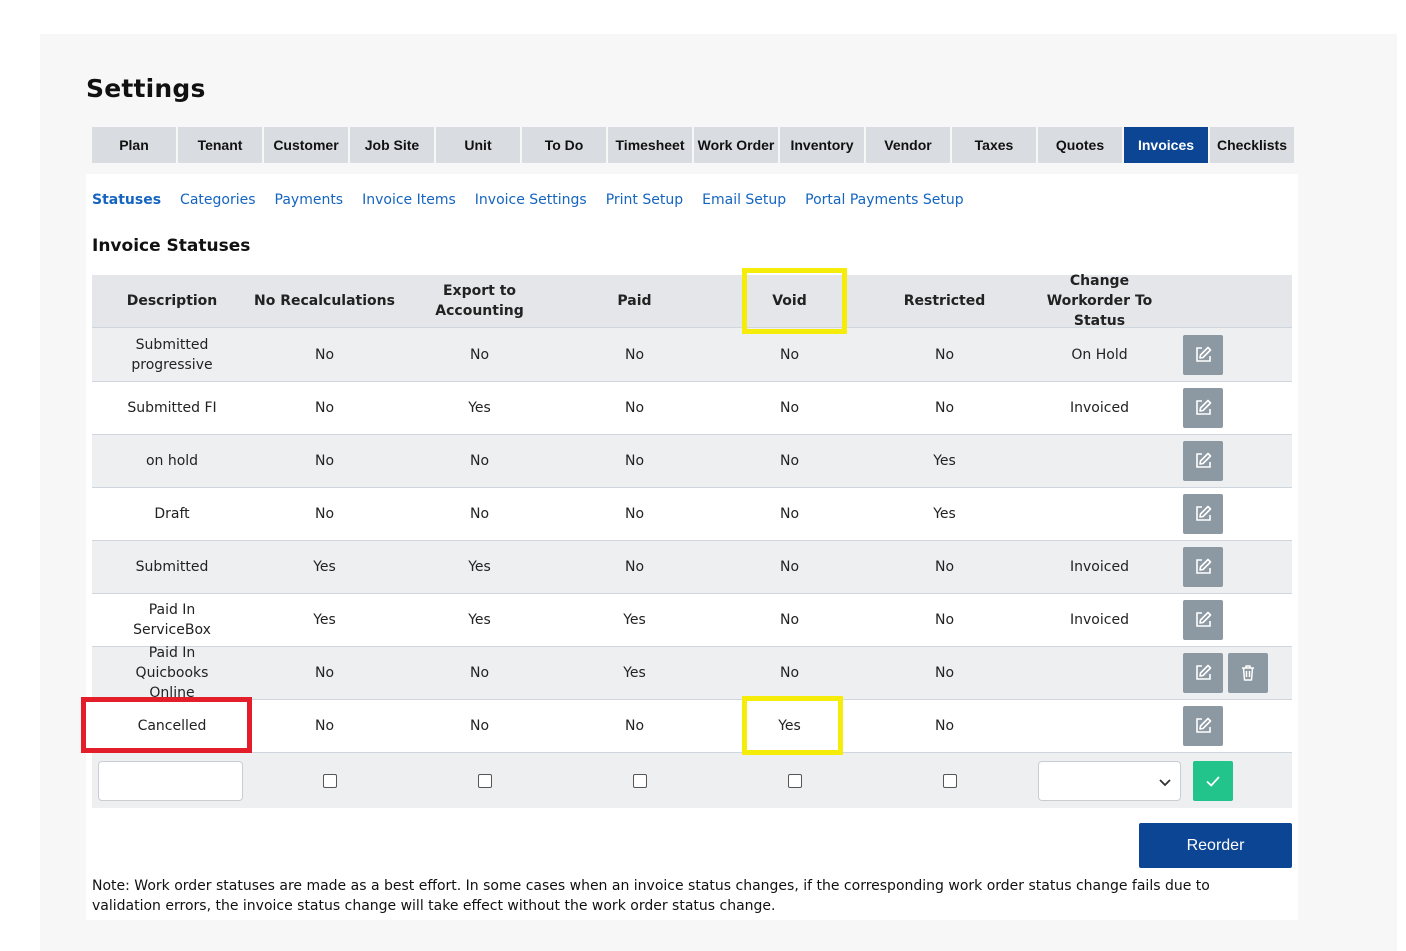 The image size is (1406, 951). Describe the element at coordinates (1099, 301) in the screenshot. I see `header-change-workorder-status: Change Workorder To Status` at that location.